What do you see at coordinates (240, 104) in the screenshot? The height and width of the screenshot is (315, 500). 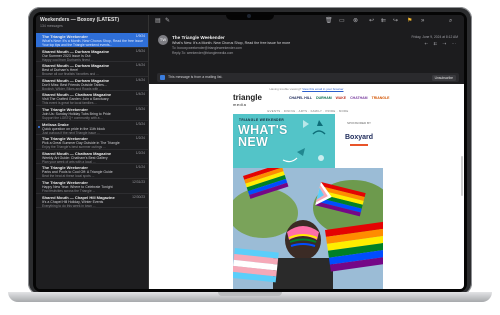 I see `brand-line-2: media` at bounding box center [240, 104].